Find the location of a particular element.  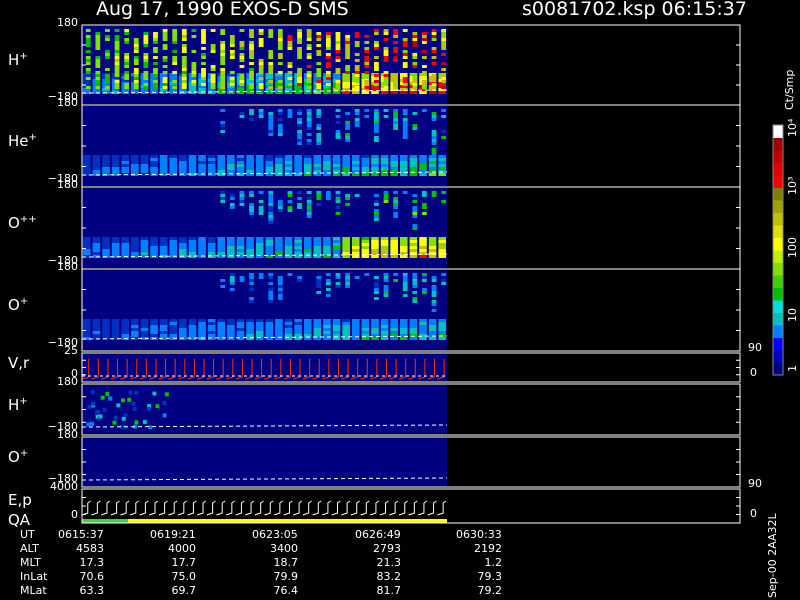

y-tick-top: 25 is located at coordinates (71, 350).